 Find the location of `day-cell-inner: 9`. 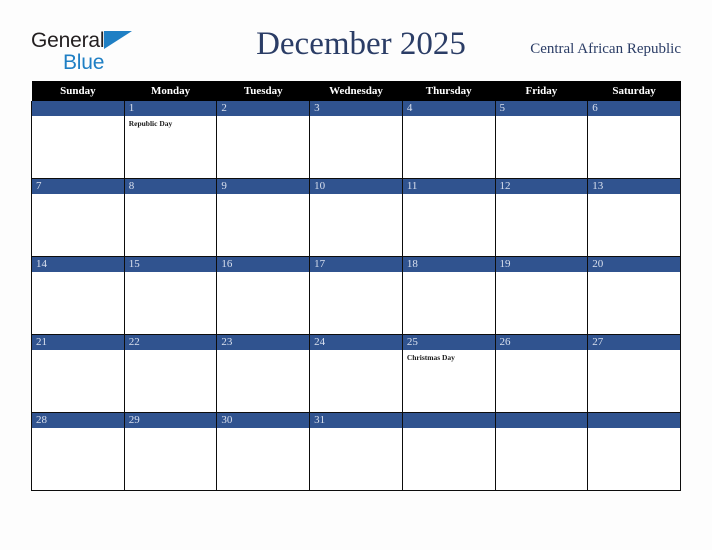

day-cell-inner: 9 is located at coordinates (263, 217).